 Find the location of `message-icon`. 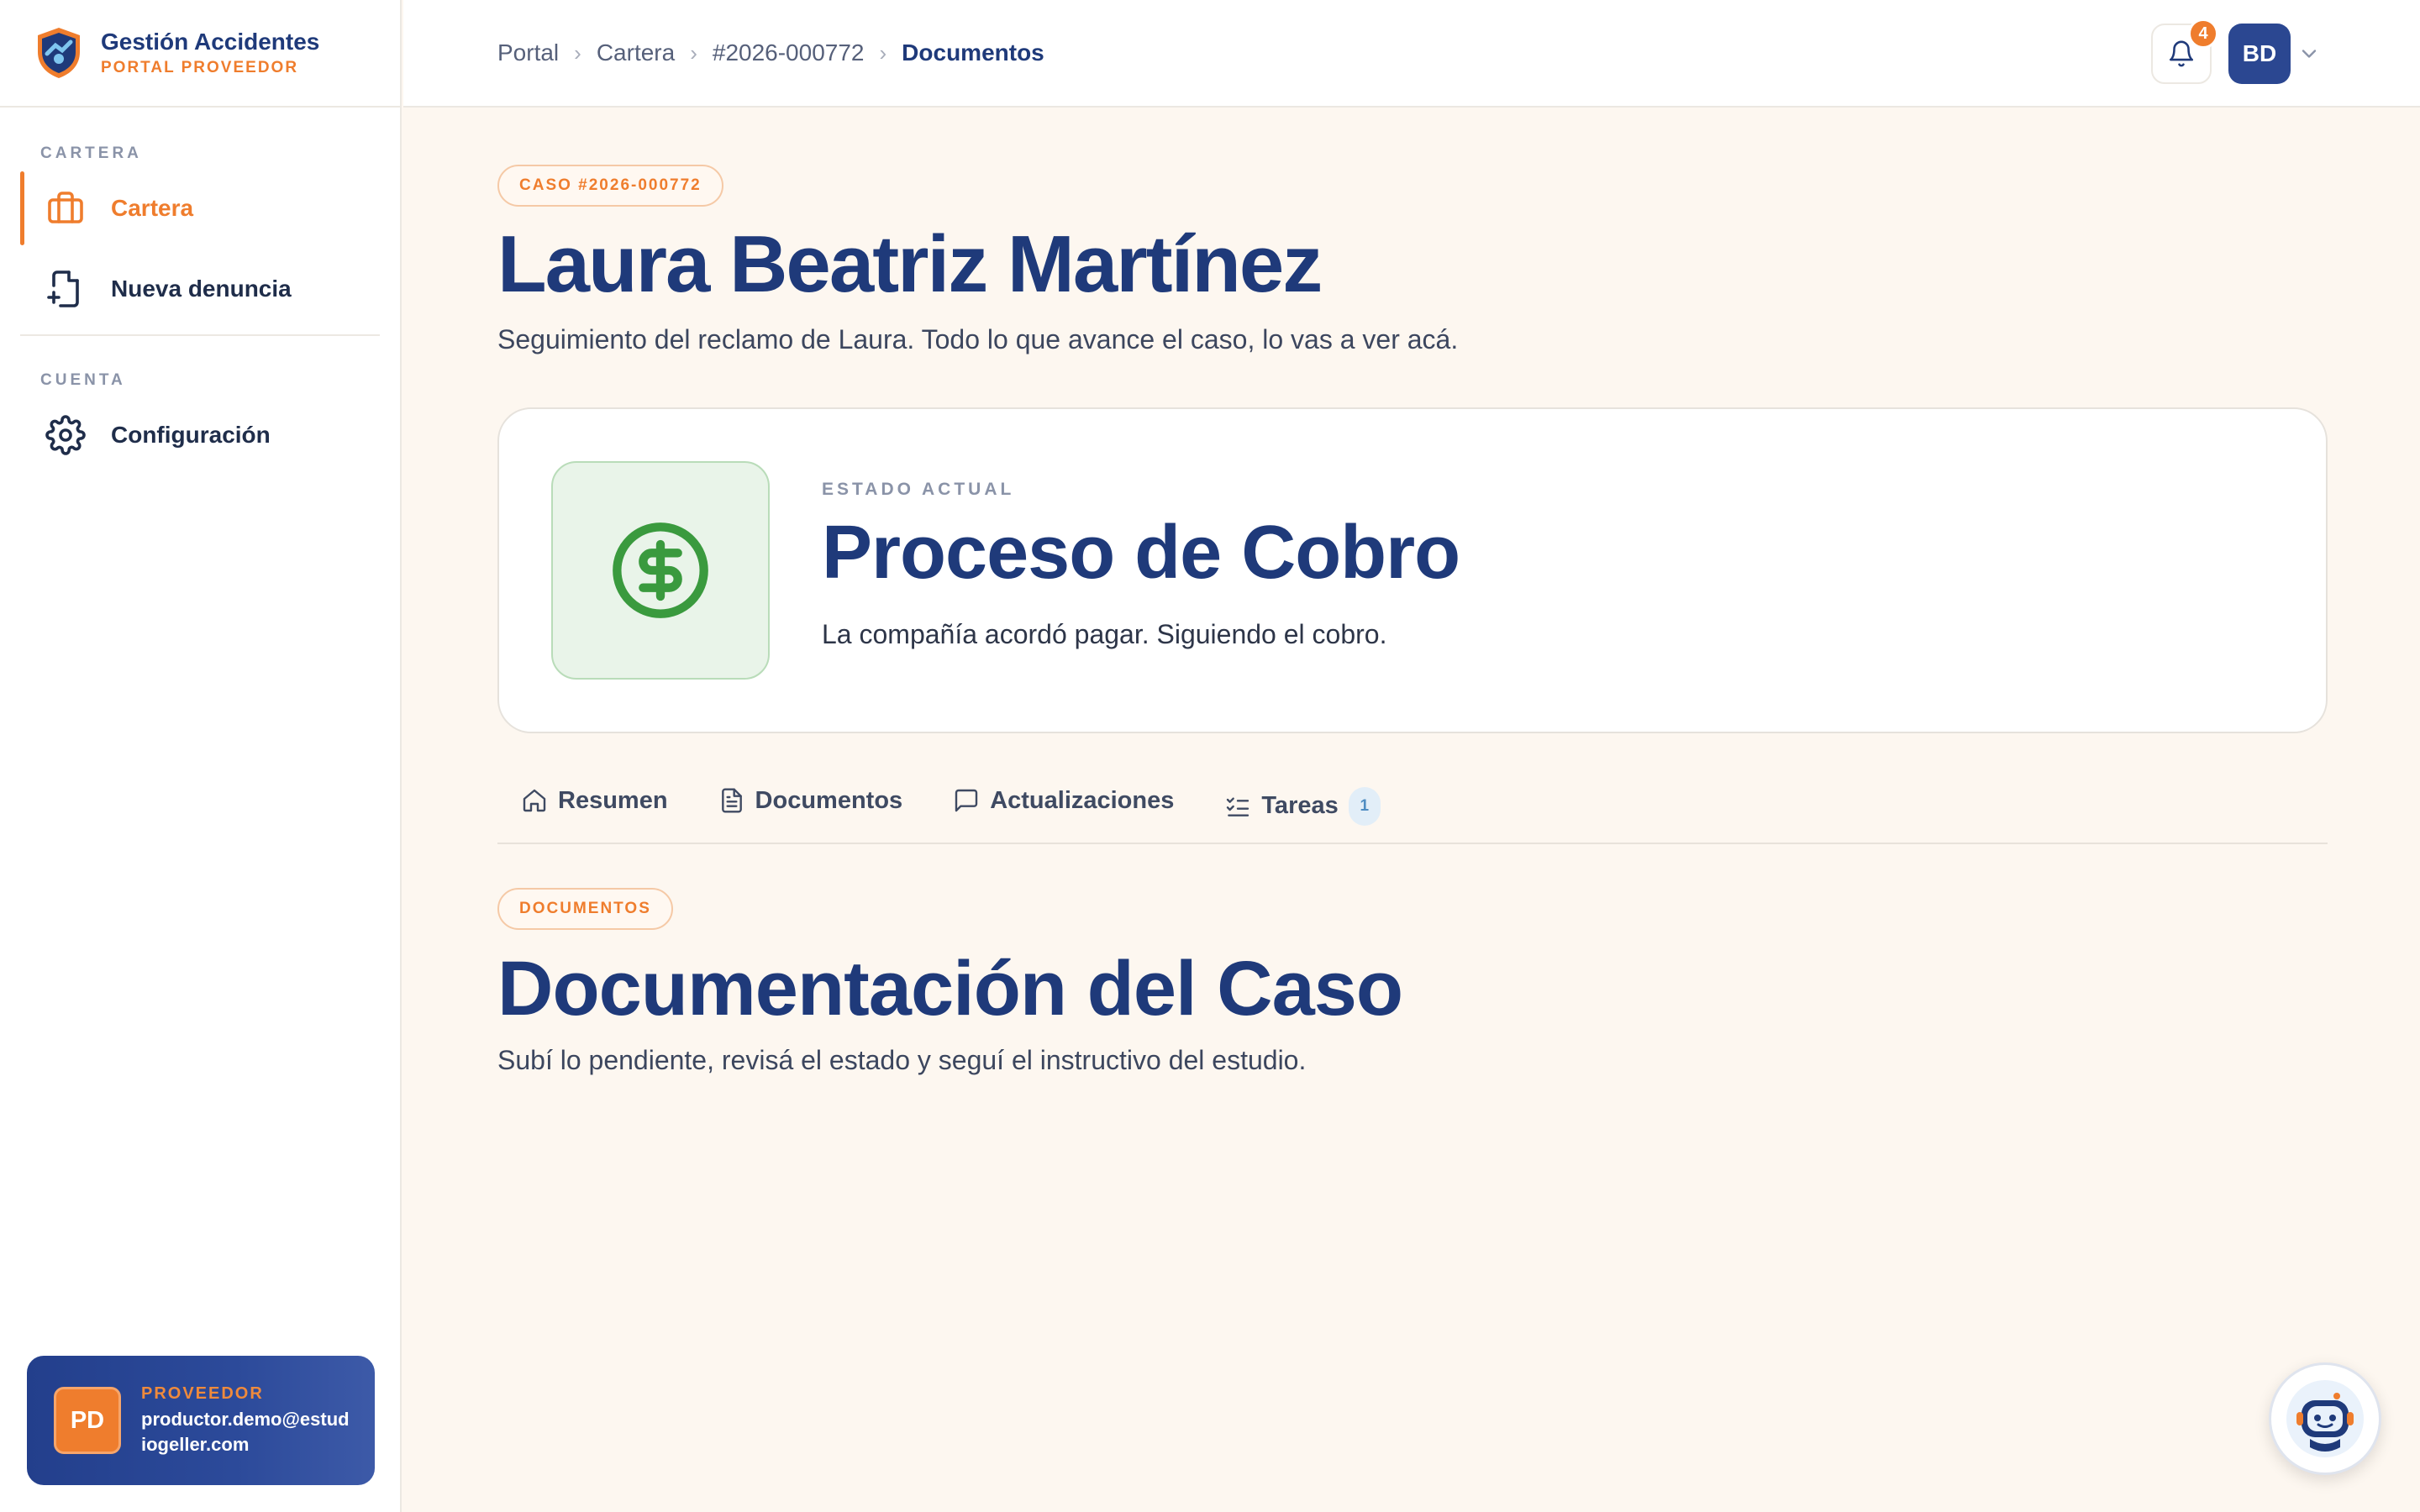

message-icon is located at coordinates (966, 800).